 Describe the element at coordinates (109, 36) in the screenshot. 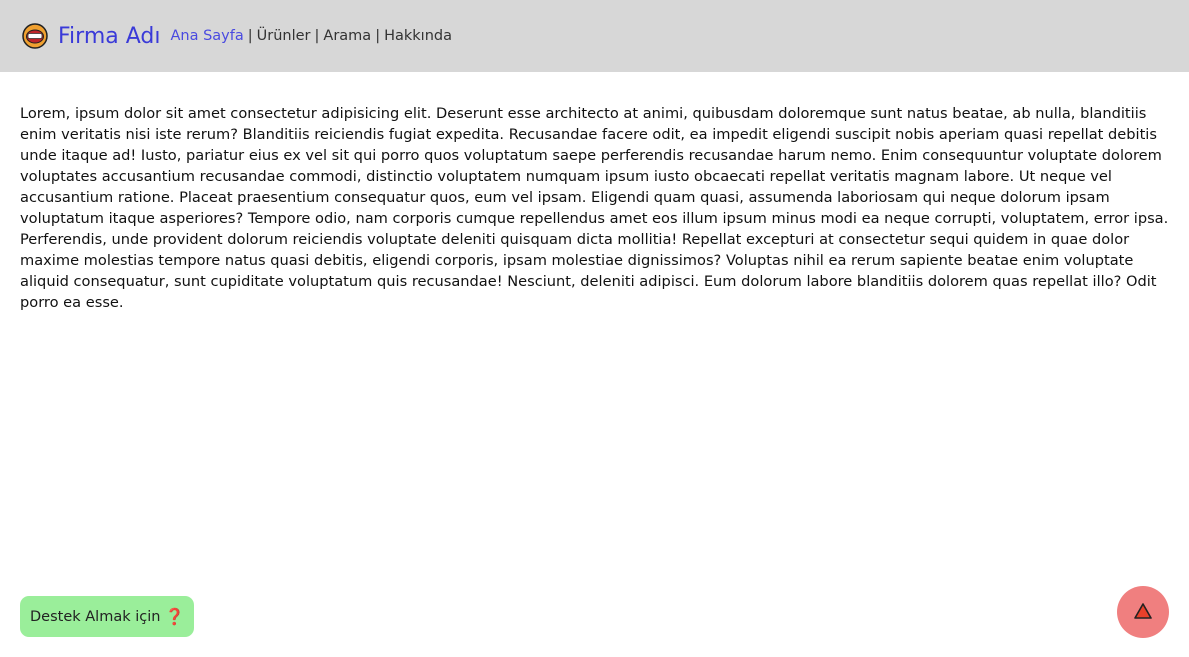

I see `brand-name: Firma Adı` at that location.